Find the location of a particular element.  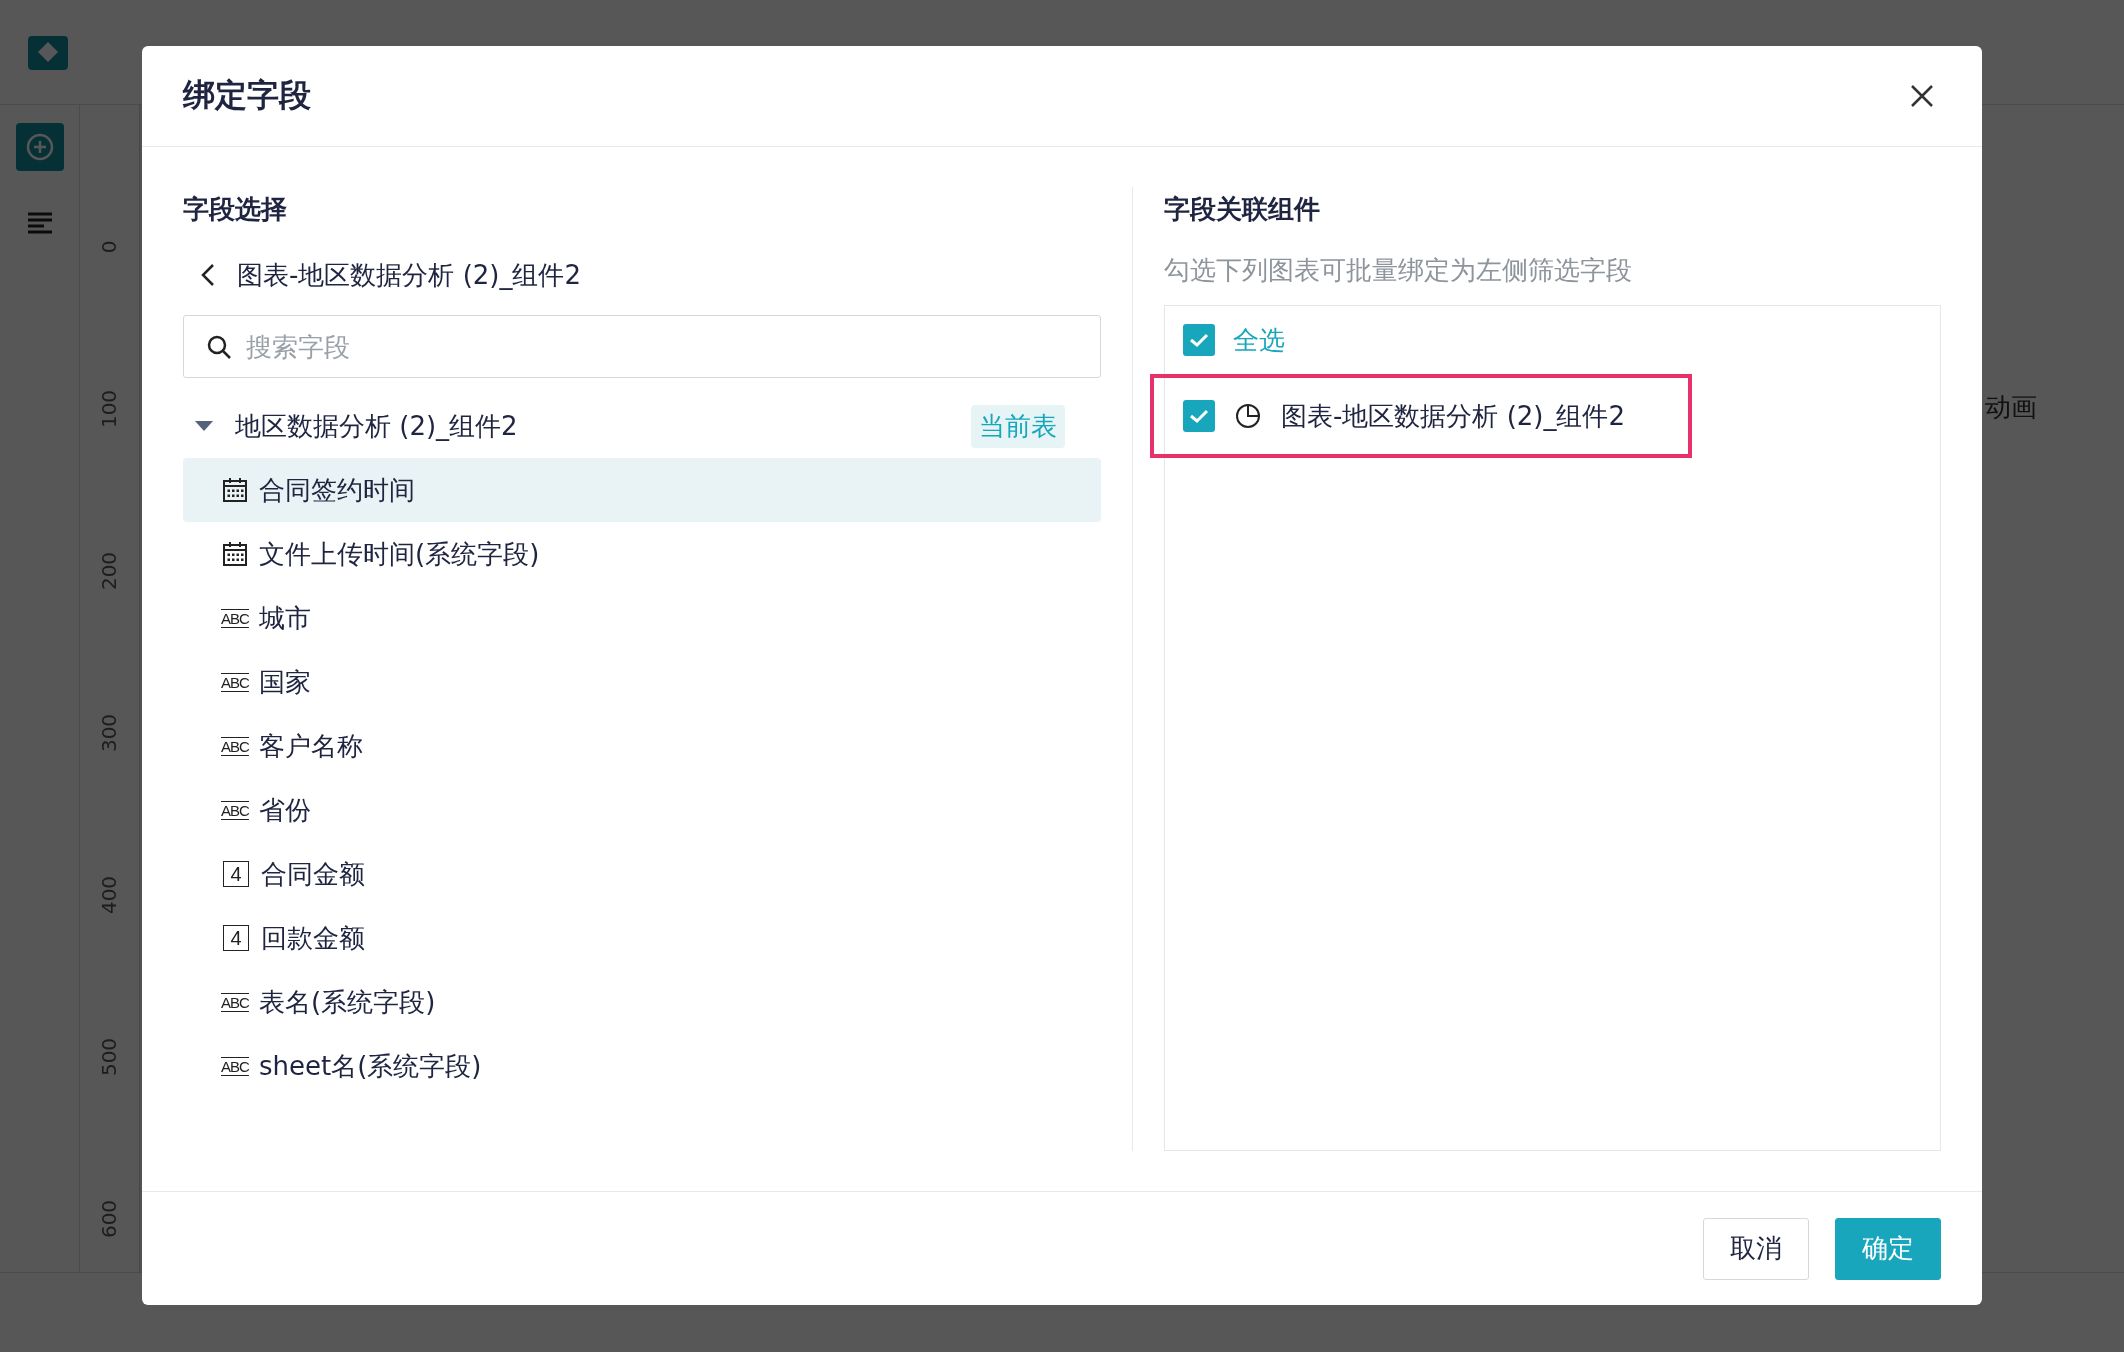

add-button is located at coordinates (39, 147).